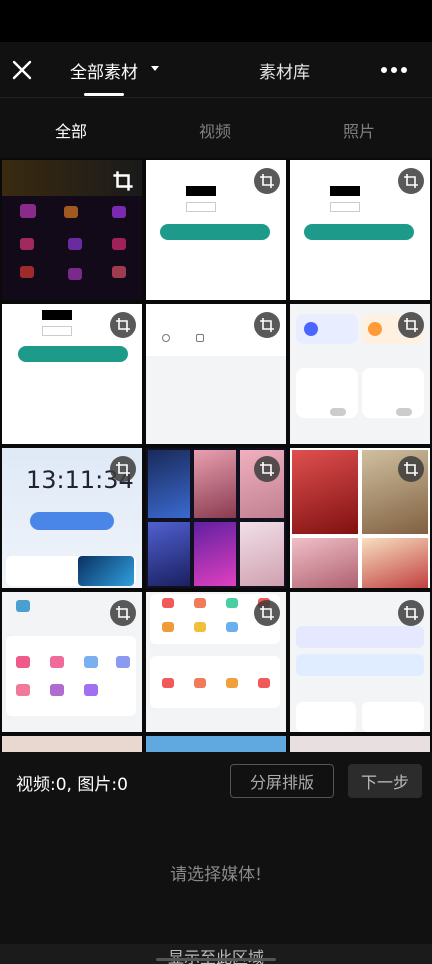 Image resolution: width=432 pixels, height=964 pixels. What do you see at coordinates (394, 70) in the screenshot?
I see `more-icon` at bounding box center [394, 70].